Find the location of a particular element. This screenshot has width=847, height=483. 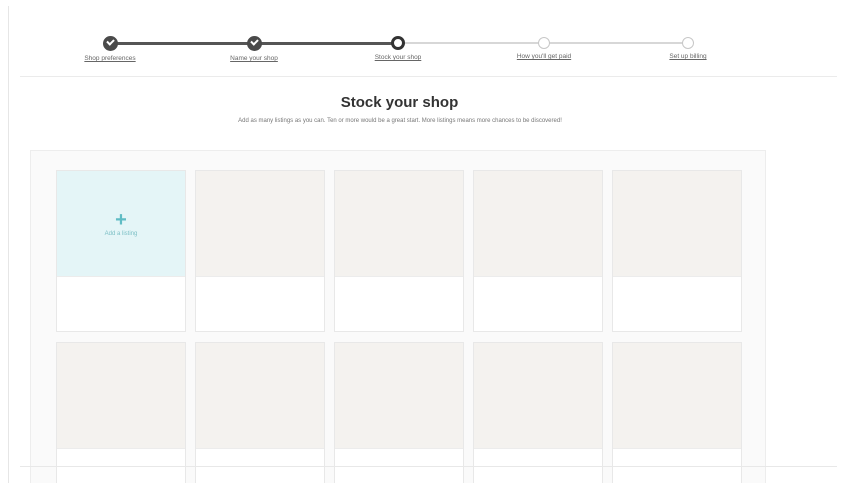

step-set-up-billing: Set up billing is located at coordinates (688, 47).